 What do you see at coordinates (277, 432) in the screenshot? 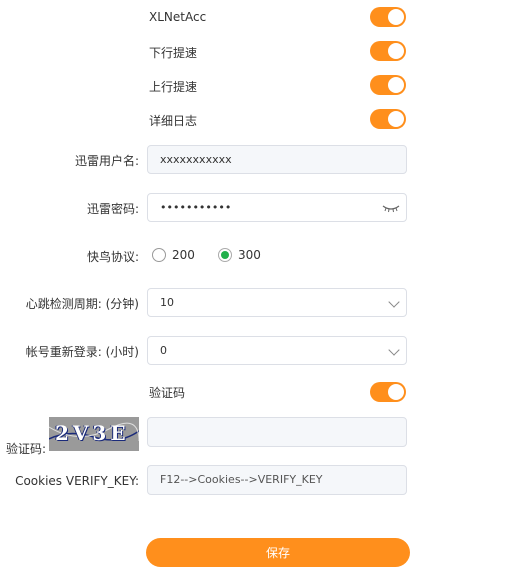
I see `captcha-input` at bounding box center [277, 432].